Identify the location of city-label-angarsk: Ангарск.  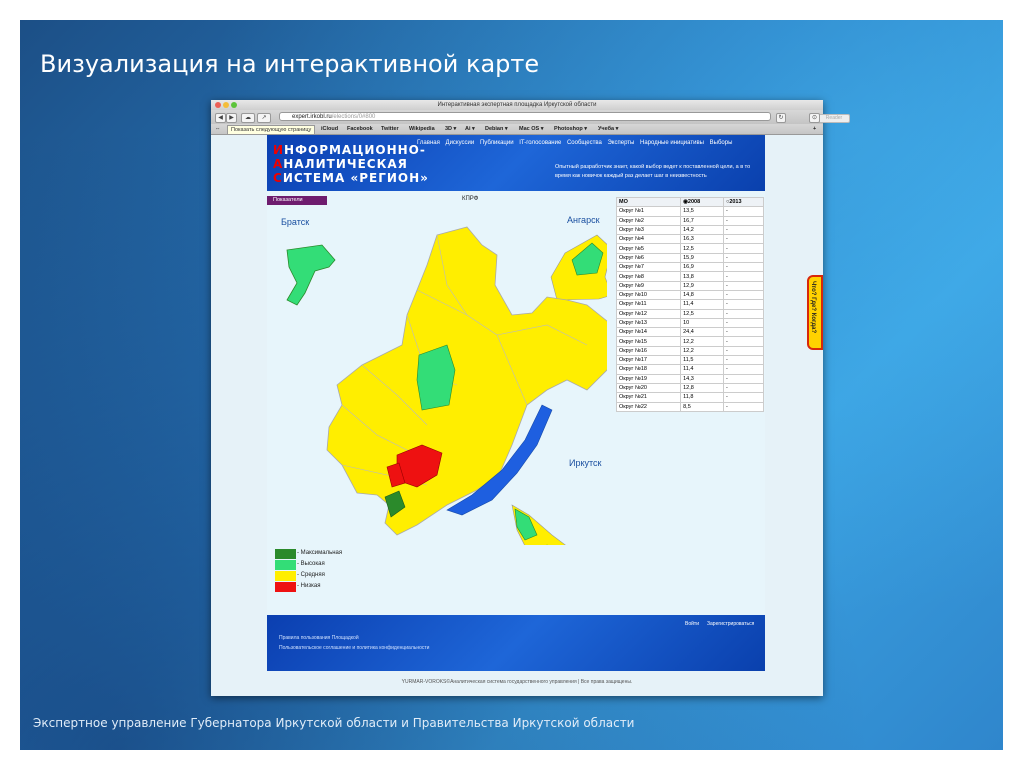
(583, 220).